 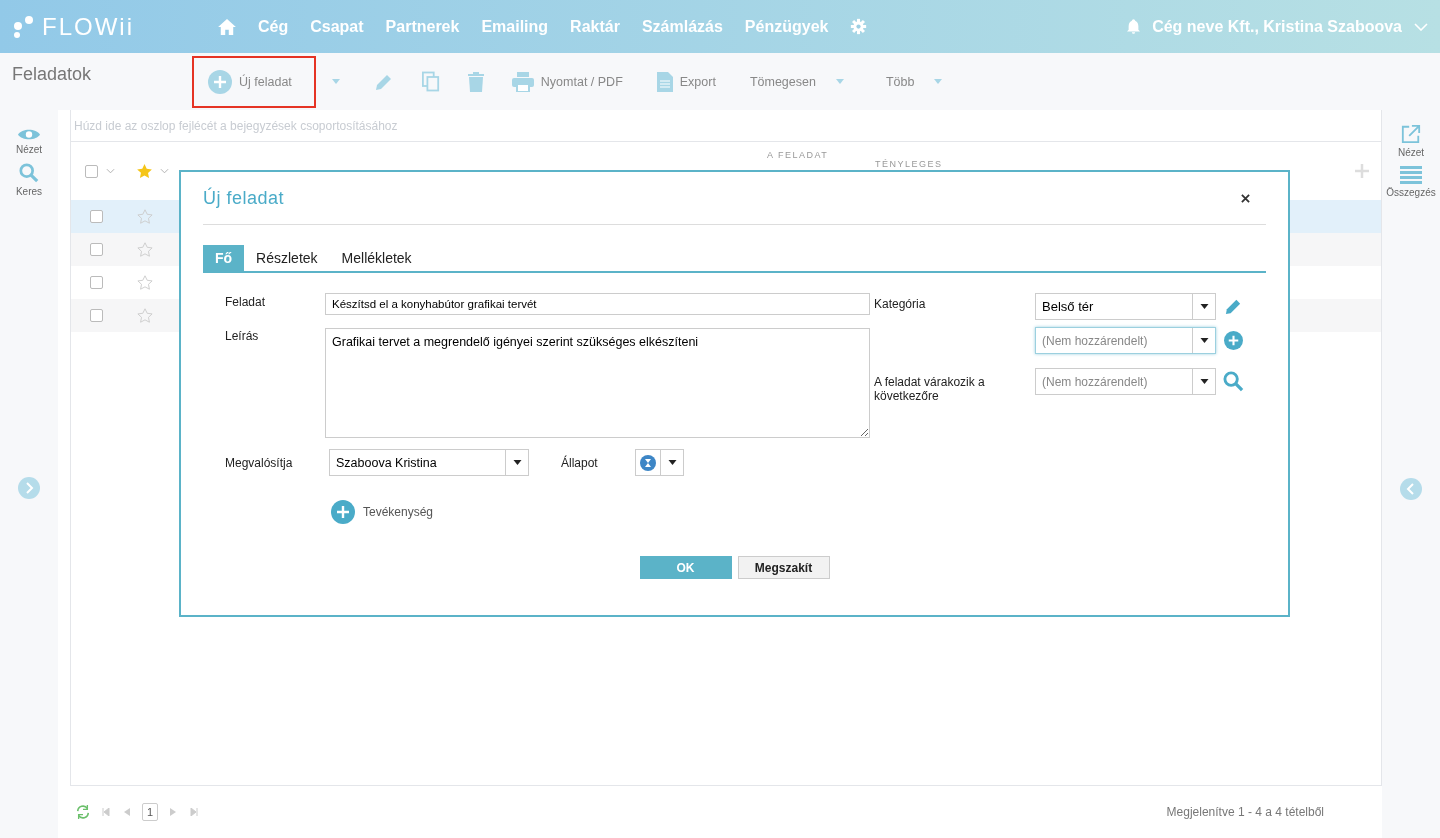 I want to click on linked-select: (Nem hozzárendelt), so click(x=1125, y=340).